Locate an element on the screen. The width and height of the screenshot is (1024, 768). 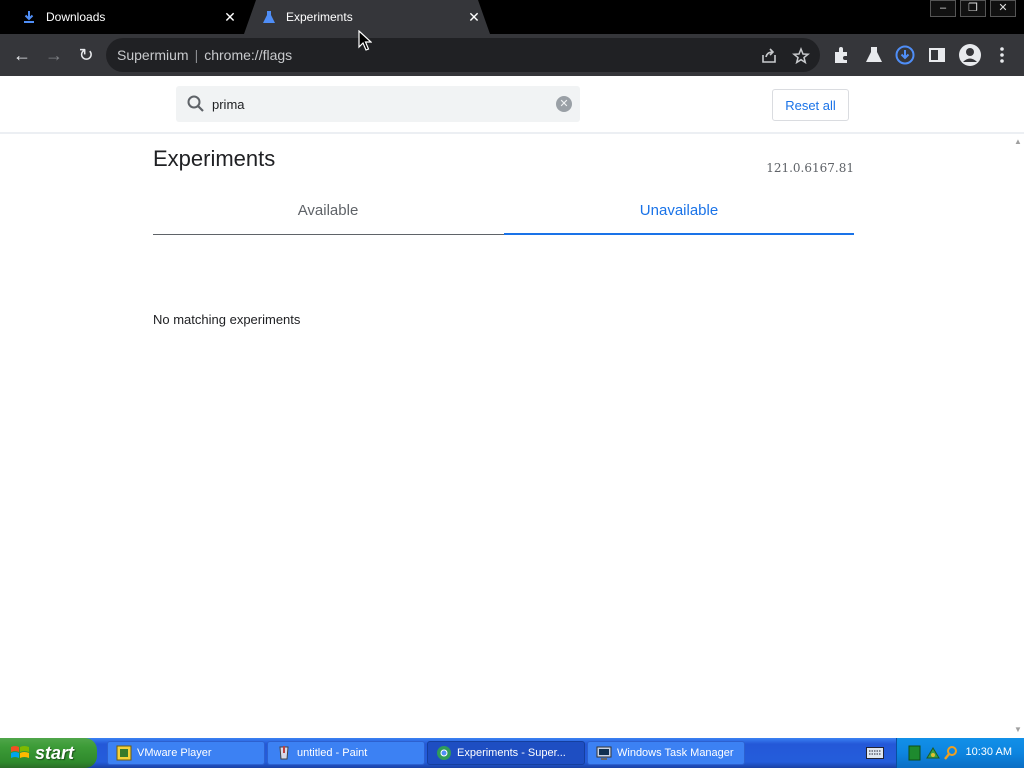
tab-unavailable: Unavailable is located at coordinates (679, 214).